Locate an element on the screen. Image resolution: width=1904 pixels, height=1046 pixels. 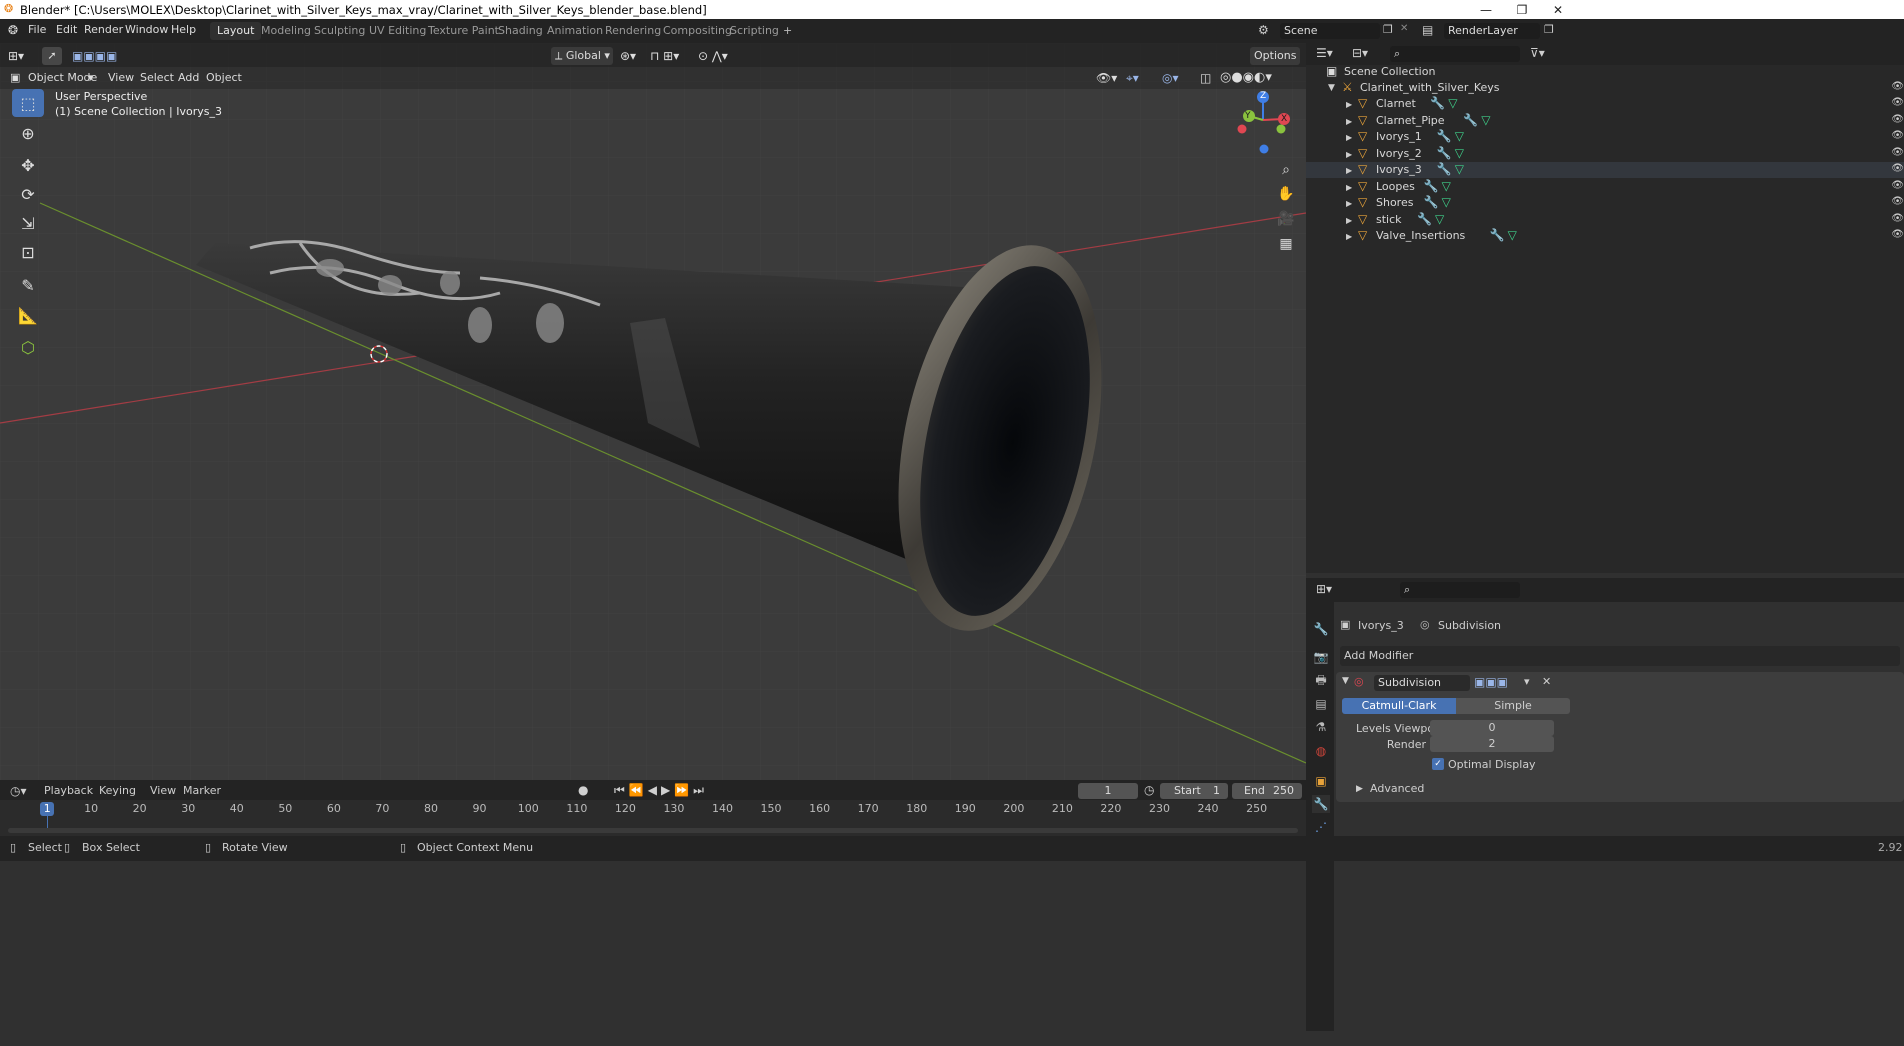
add-modifier-button: Add Modifier is located at coordinates (1620, 656).